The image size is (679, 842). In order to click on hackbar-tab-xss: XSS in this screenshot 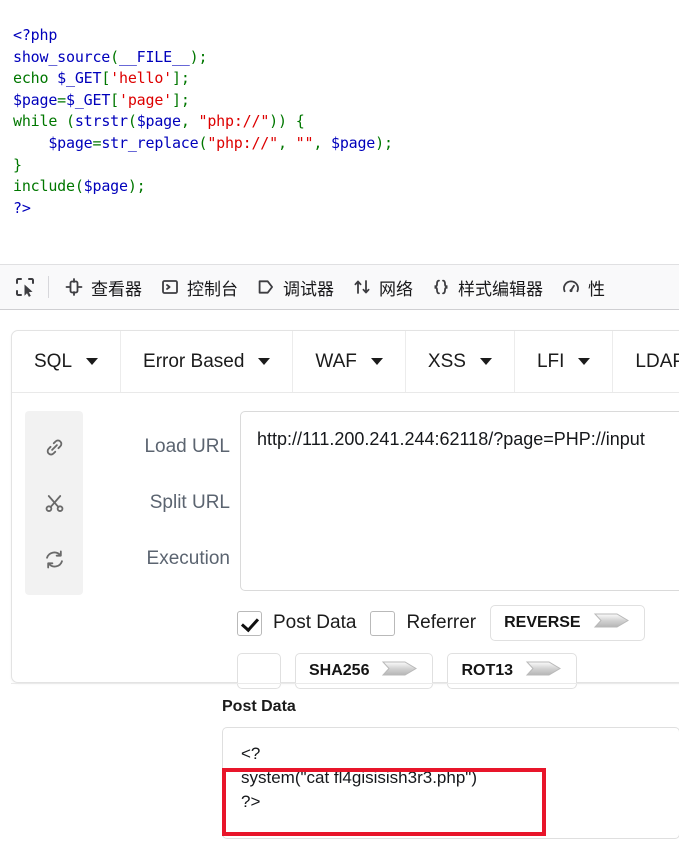, I will do `click(460, 361)`.